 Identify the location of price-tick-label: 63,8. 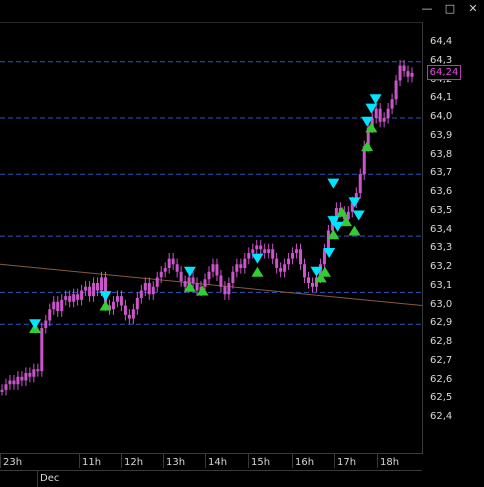
(441, 154).